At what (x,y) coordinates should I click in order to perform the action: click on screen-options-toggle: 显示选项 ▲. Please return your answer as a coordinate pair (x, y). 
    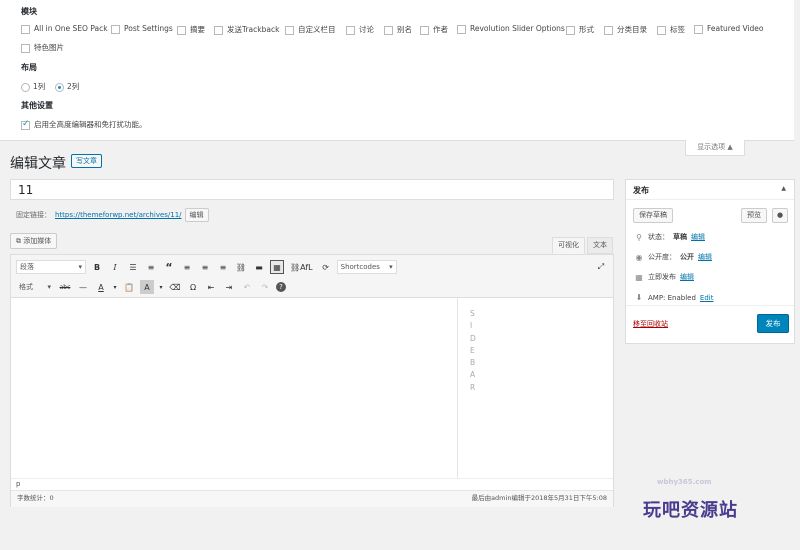
    Looking at the image, I should click on (715, 148).